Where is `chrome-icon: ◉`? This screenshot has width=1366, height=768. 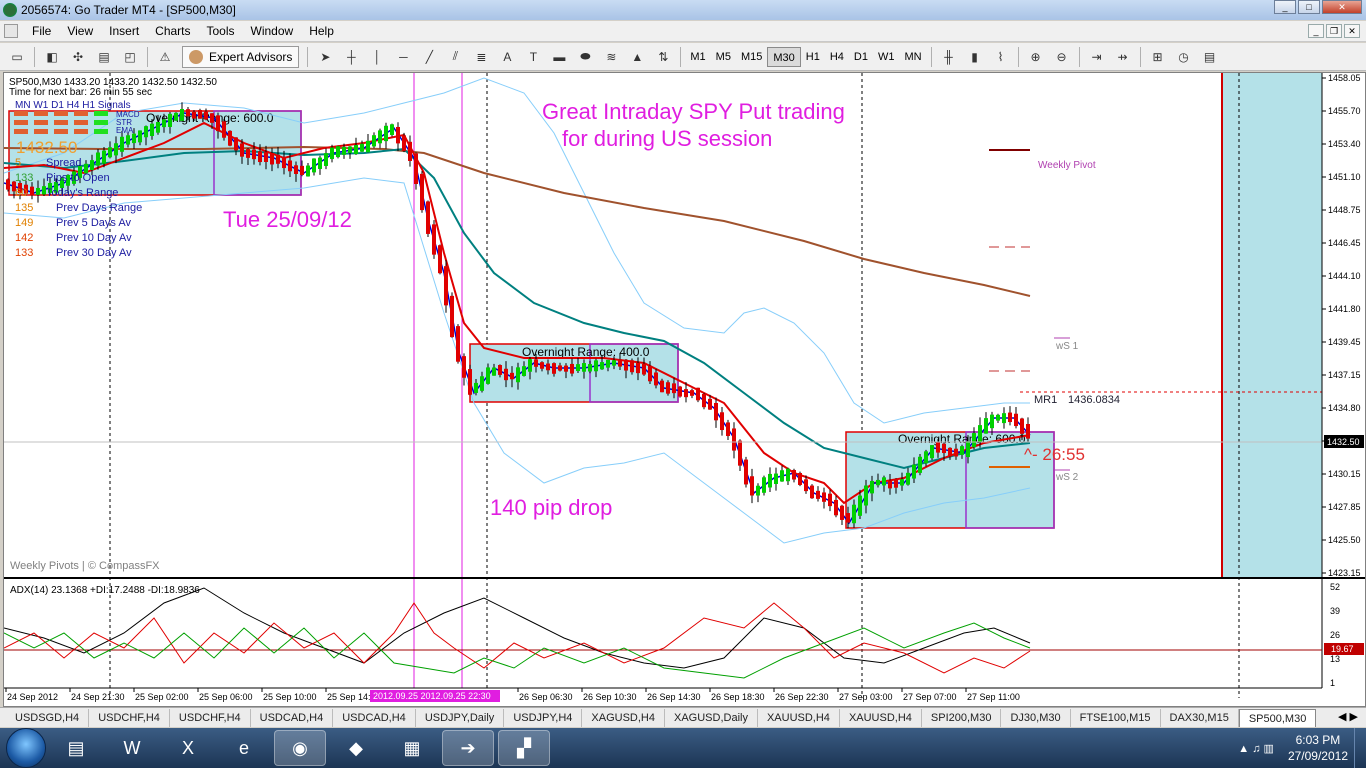 chrome-icon: ◉ is located at coordinates (300, 748).